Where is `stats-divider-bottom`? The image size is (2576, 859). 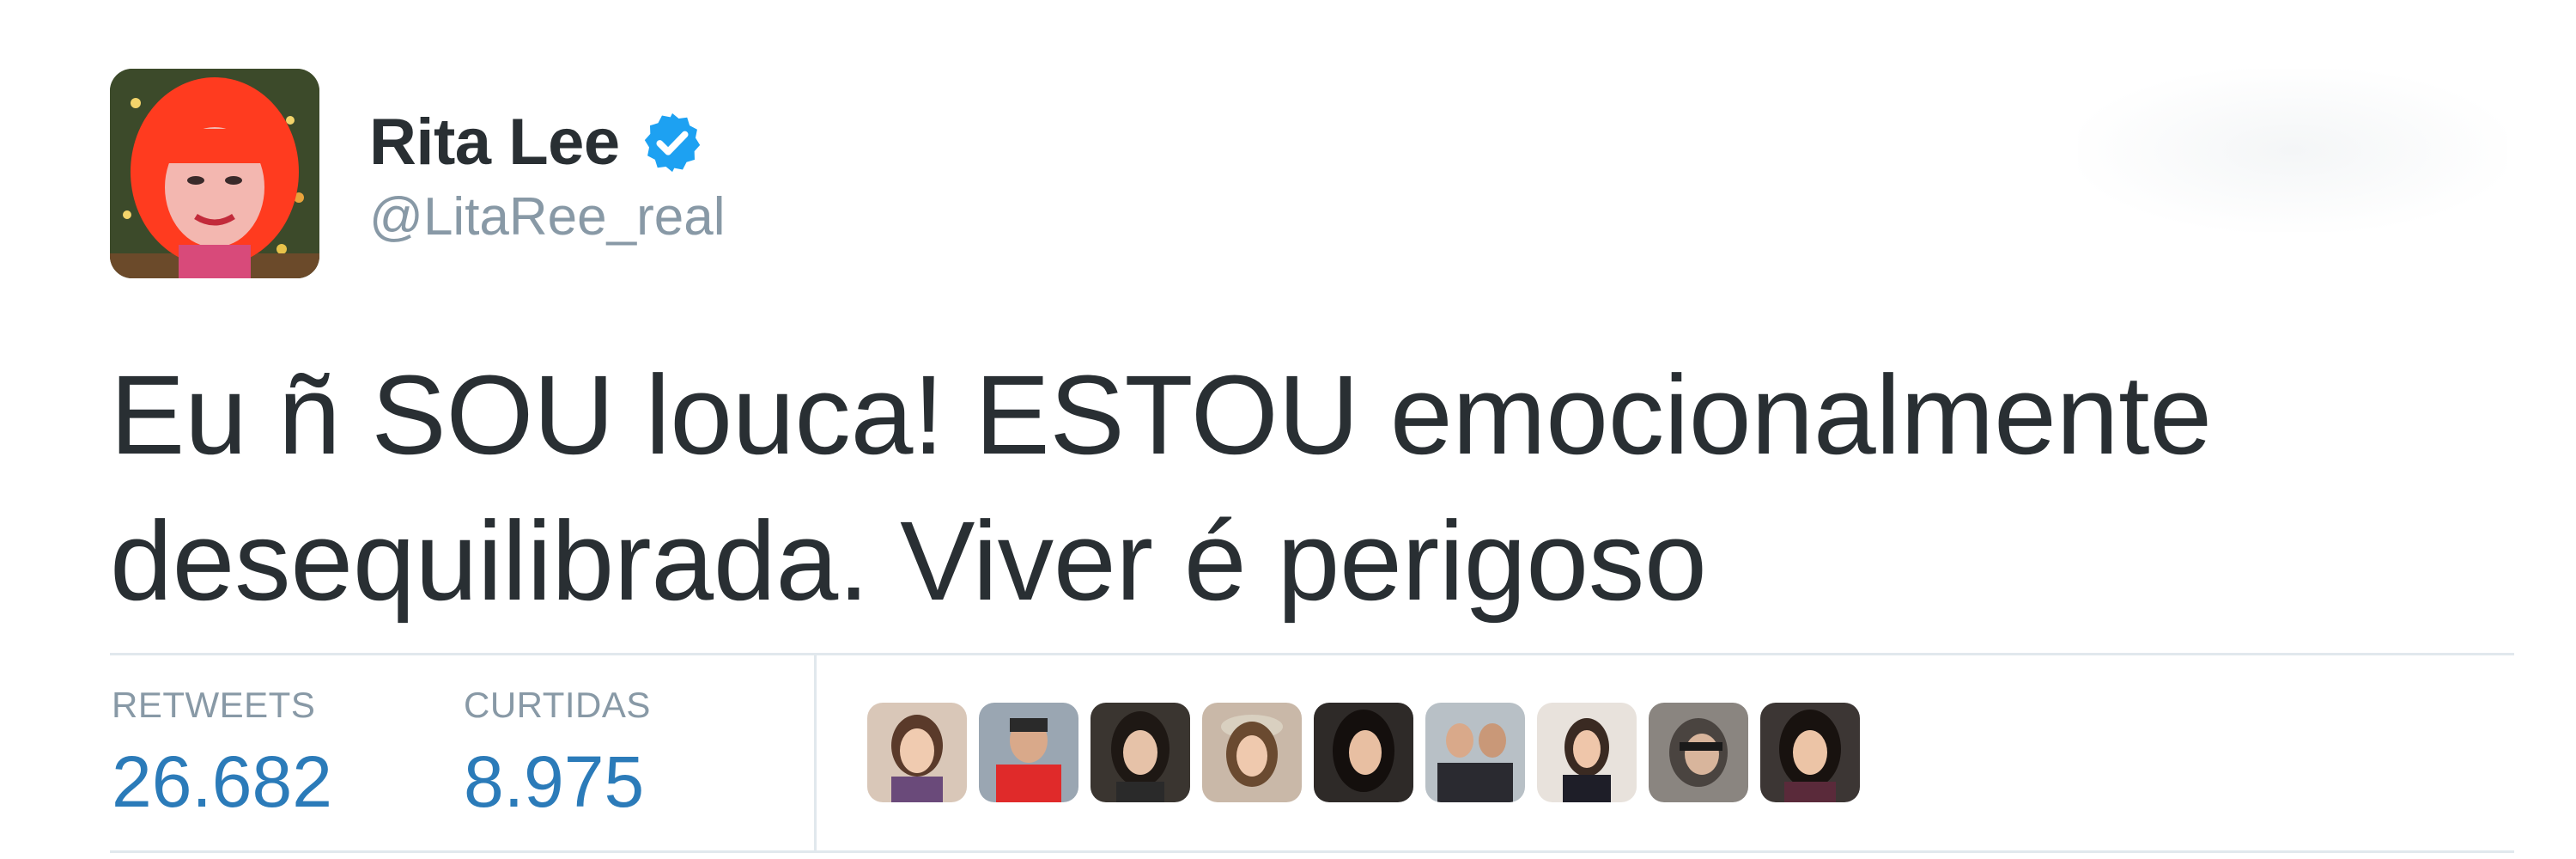 stats-divider-bottom is located at coordinates (1312, 852).